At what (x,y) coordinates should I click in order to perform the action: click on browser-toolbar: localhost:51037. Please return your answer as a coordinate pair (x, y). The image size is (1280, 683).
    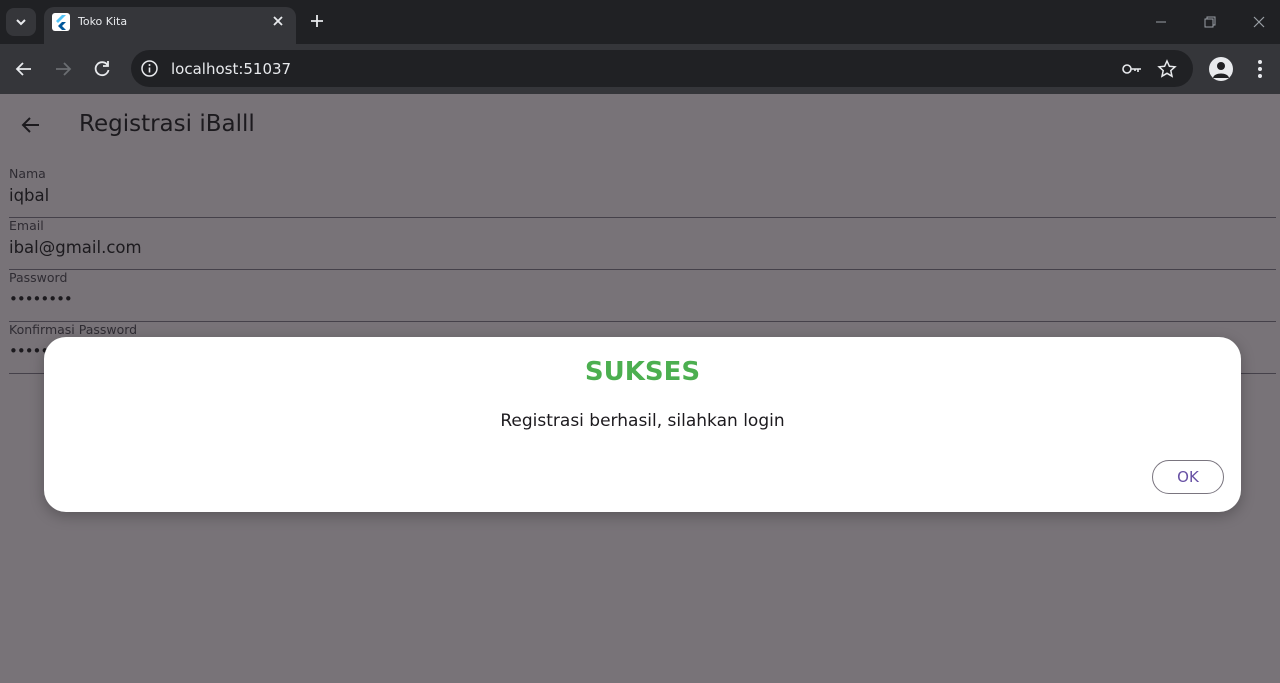
    Looking at the image, I should click on (640, 69).